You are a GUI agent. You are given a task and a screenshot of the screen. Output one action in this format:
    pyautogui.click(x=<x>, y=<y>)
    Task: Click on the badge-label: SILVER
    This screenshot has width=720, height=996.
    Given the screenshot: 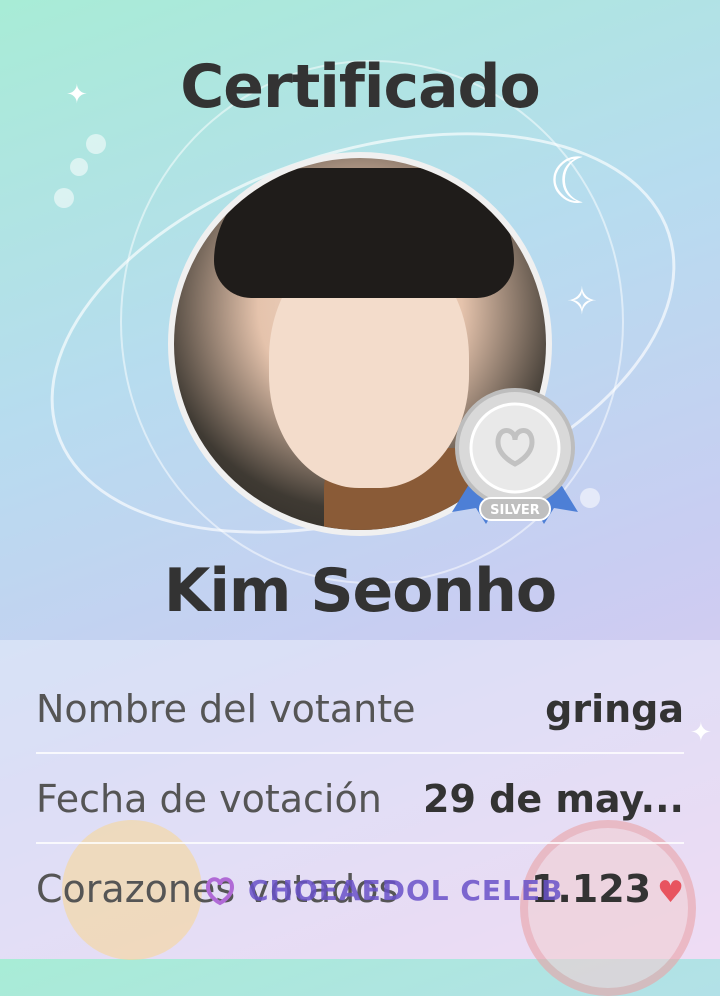 What is the action you would take?
    pyautogui.click(x=515, y=510)
    